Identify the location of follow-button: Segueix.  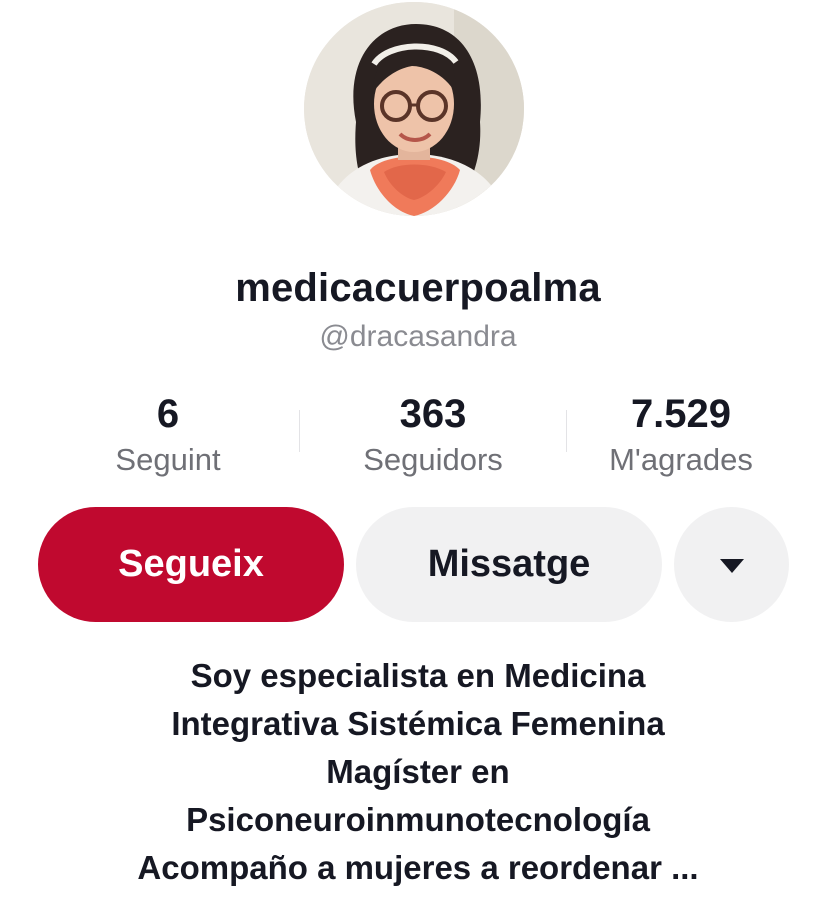
(191, 564).